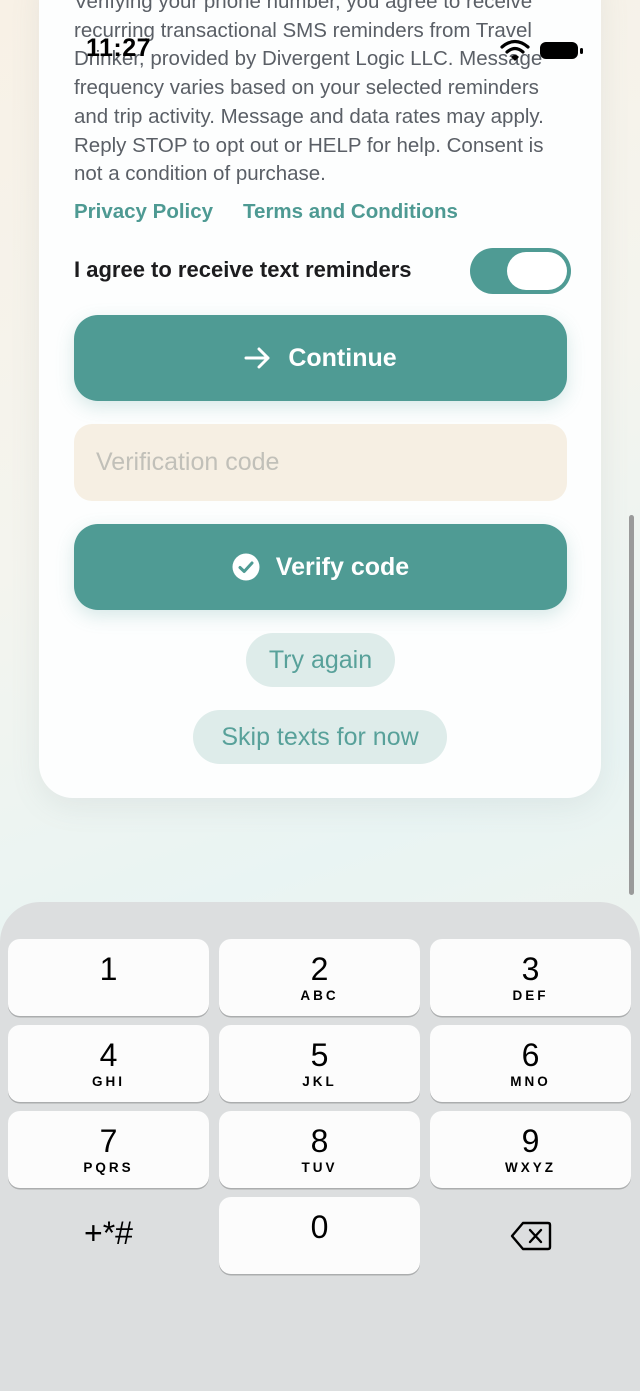 Image resolution: width=640 pixels, height=1391 pixels. What do you see at coordinates (530, 1167) in the screenshot?
I see `key-letters: WXYZ` at bounding box center [530, 1167].